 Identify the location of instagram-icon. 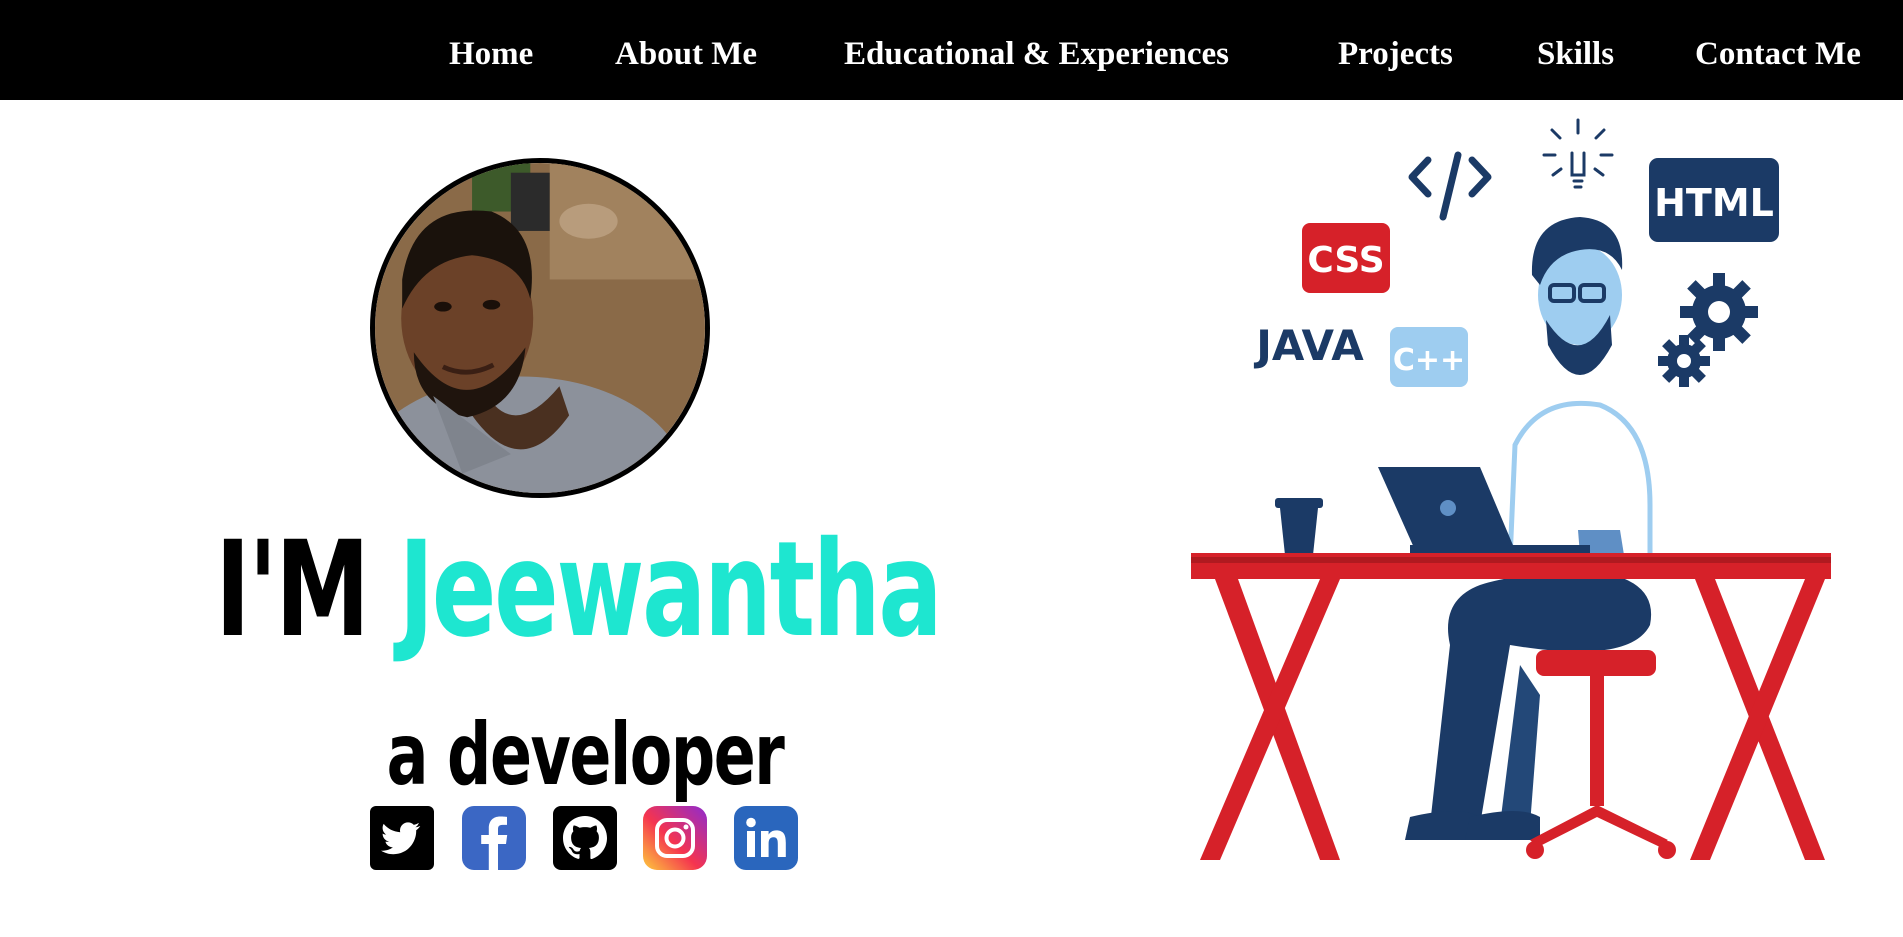
(675, 838).